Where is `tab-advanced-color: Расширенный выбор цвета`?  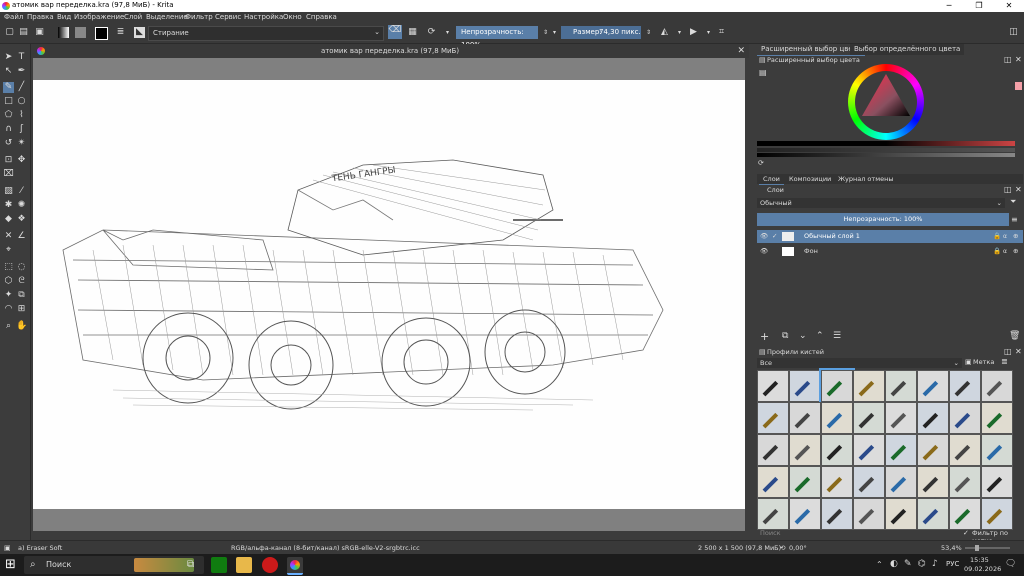
tab-advanced-color: Расширенный выбор цвета is located at coordinates (811, 50).